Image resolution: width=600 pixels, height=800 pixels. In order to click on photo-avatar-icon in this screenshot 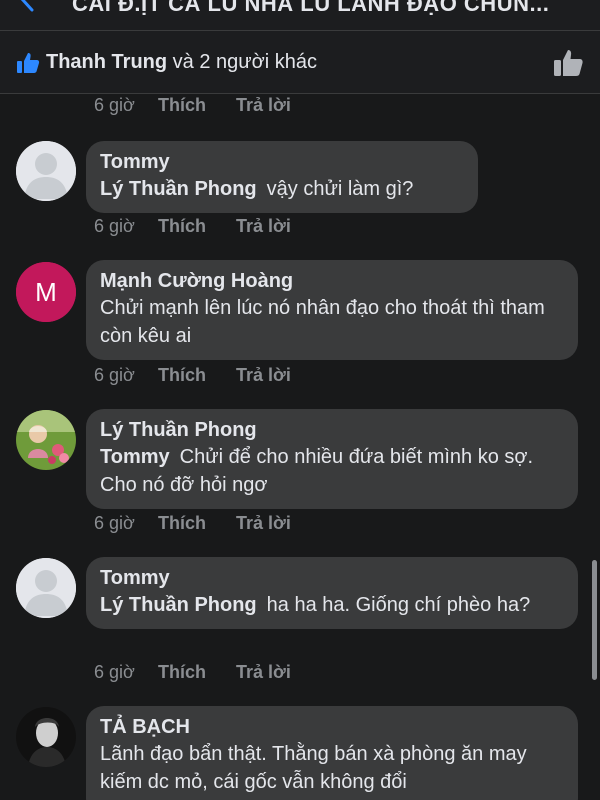, I will do `click(46, 440)`.